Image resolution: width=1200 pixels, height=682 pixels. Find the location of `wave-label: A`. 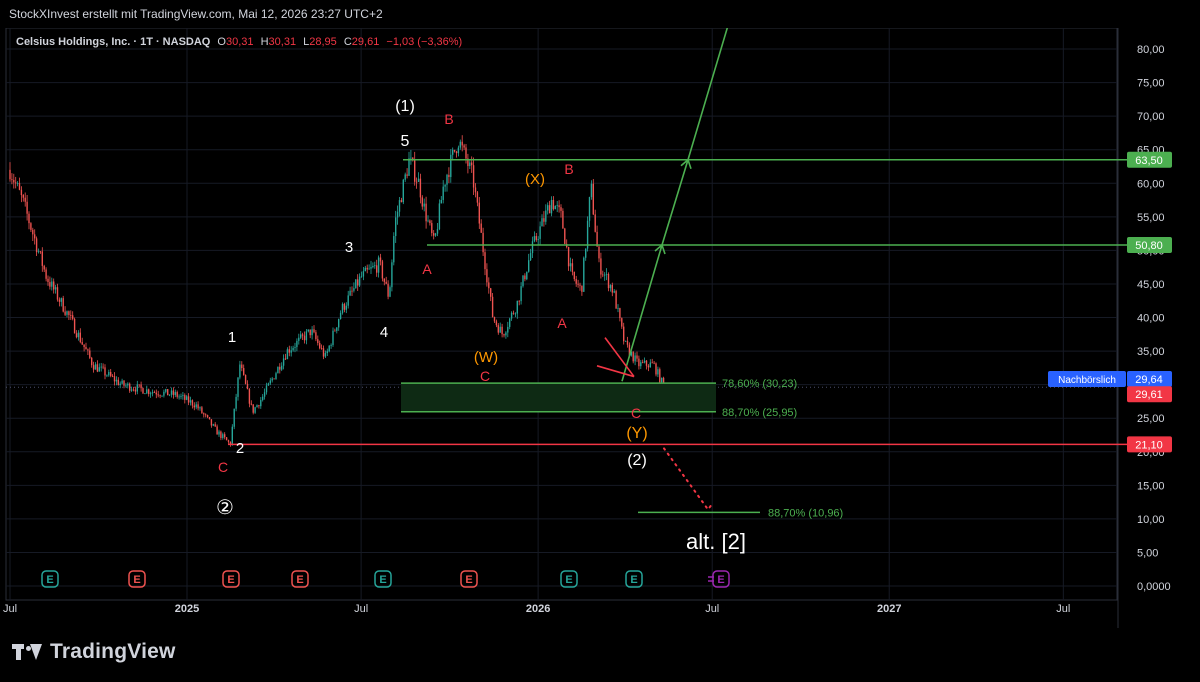

wave-label: A is located at coordinates (427, 269).